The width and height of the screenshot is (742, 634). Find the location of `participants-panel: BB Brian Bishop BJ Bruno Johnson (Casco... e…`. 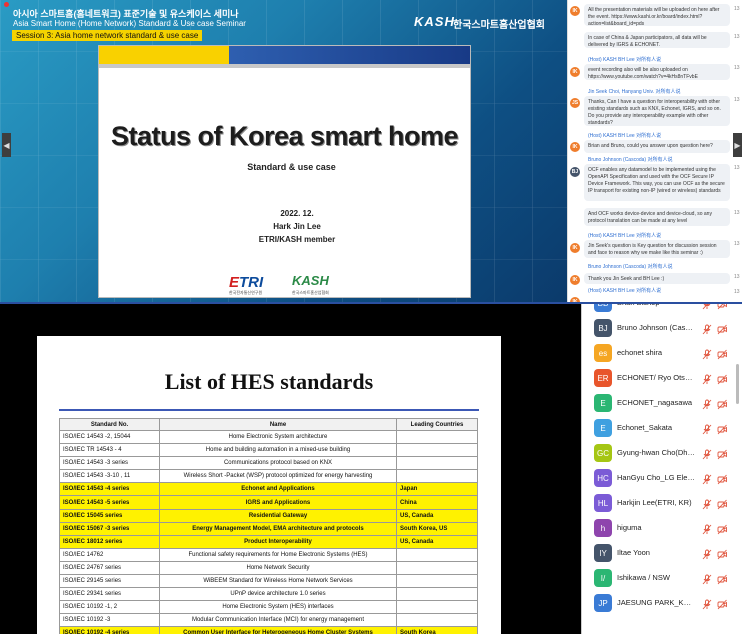

participants-panel: BB Brian Bishop BJ Bruno Johnson (Casco... e… is located at coordinates (661, 469).